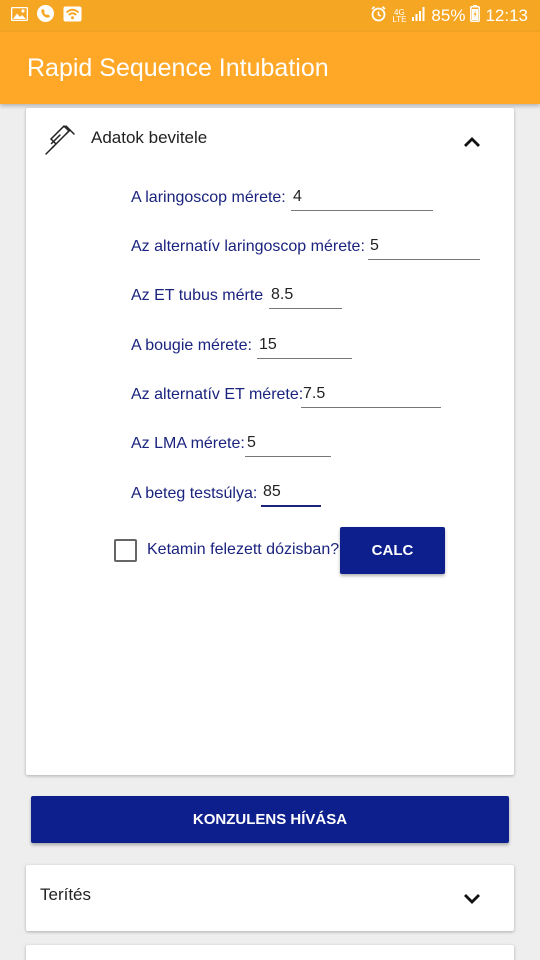  What do you see at coordinates (125, 550) in the screenshot?
I see `ketamine-half-dose-checkbox` at bounding box center [125, 550].